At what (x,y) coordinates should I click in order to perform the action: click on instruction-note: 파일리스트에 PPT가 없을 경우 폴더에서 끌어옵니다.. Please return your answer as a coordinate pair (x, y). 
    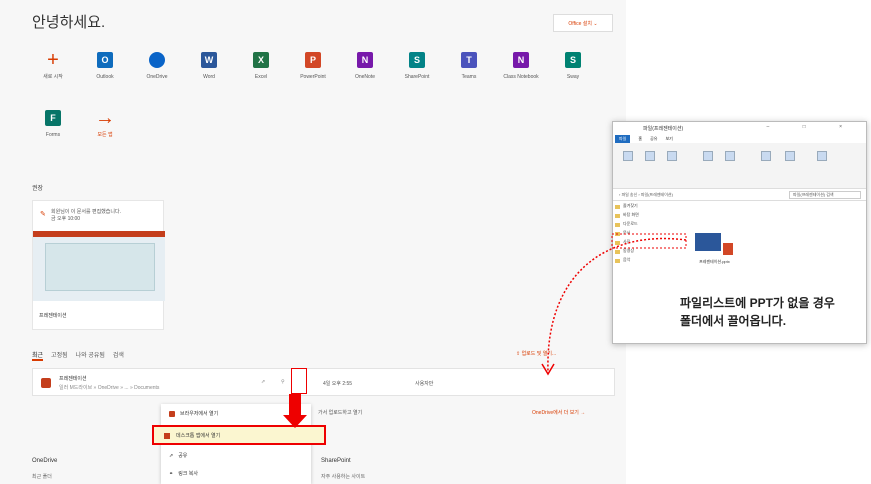
    Looking at the image, I should click on (757, 312).